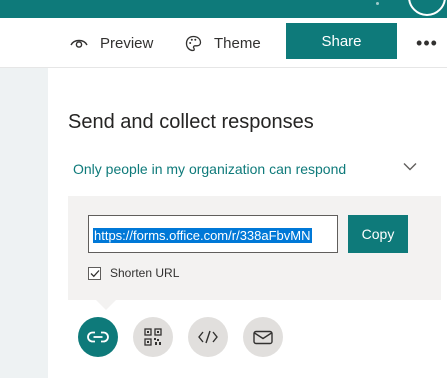 The height and width of the screenshot is (378, 447). What do you see at coordinates (191, 122) in the screenshot?
I see `panel-title: Send and collect responses` at bounding box center [191, 122].